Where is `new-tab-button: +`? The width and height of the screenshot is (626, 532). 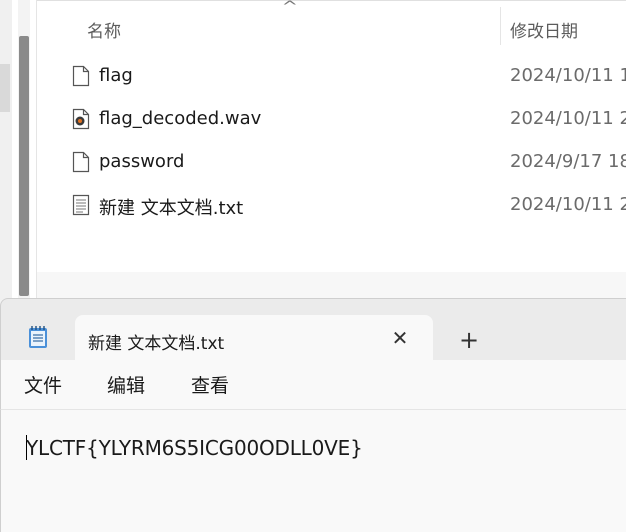
new-tab-button: + is located at coordinates (469, 340).